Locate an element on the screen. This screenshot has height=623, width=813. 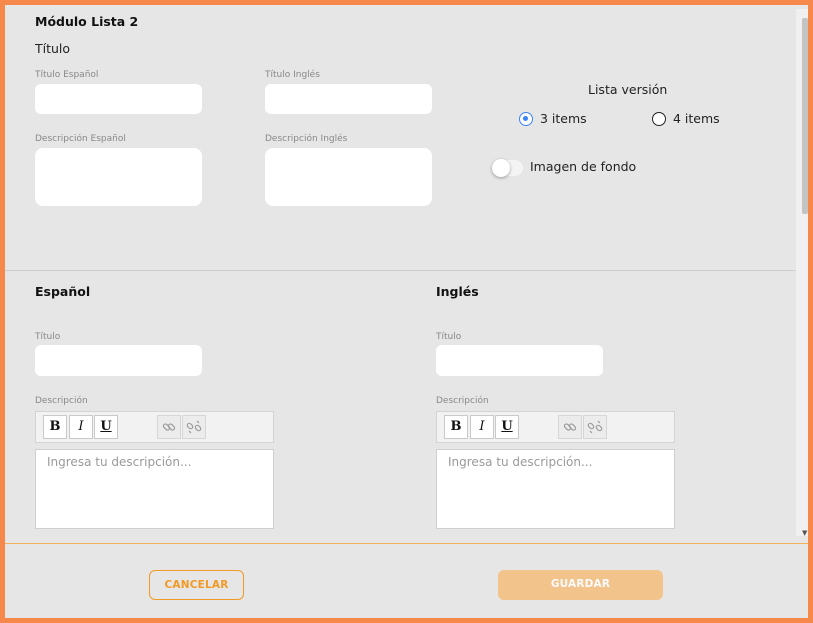
ingles-titulo-input is located at coordinates (519, 360).